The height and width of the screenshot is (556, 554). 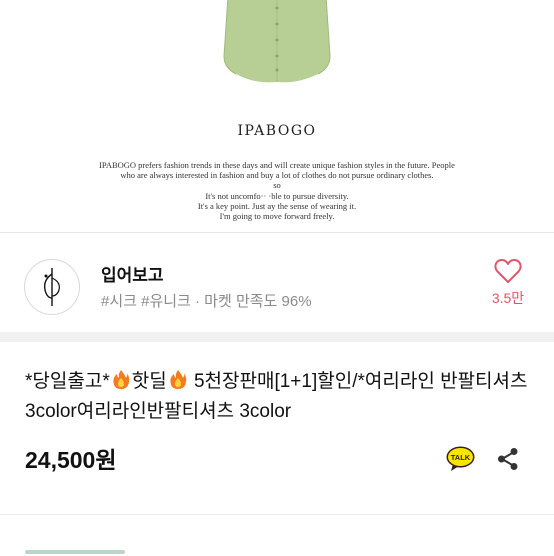 What do you see at coordinates (277, 514) in the screenshot?
I see `divider` at bounding box center [277, 514].